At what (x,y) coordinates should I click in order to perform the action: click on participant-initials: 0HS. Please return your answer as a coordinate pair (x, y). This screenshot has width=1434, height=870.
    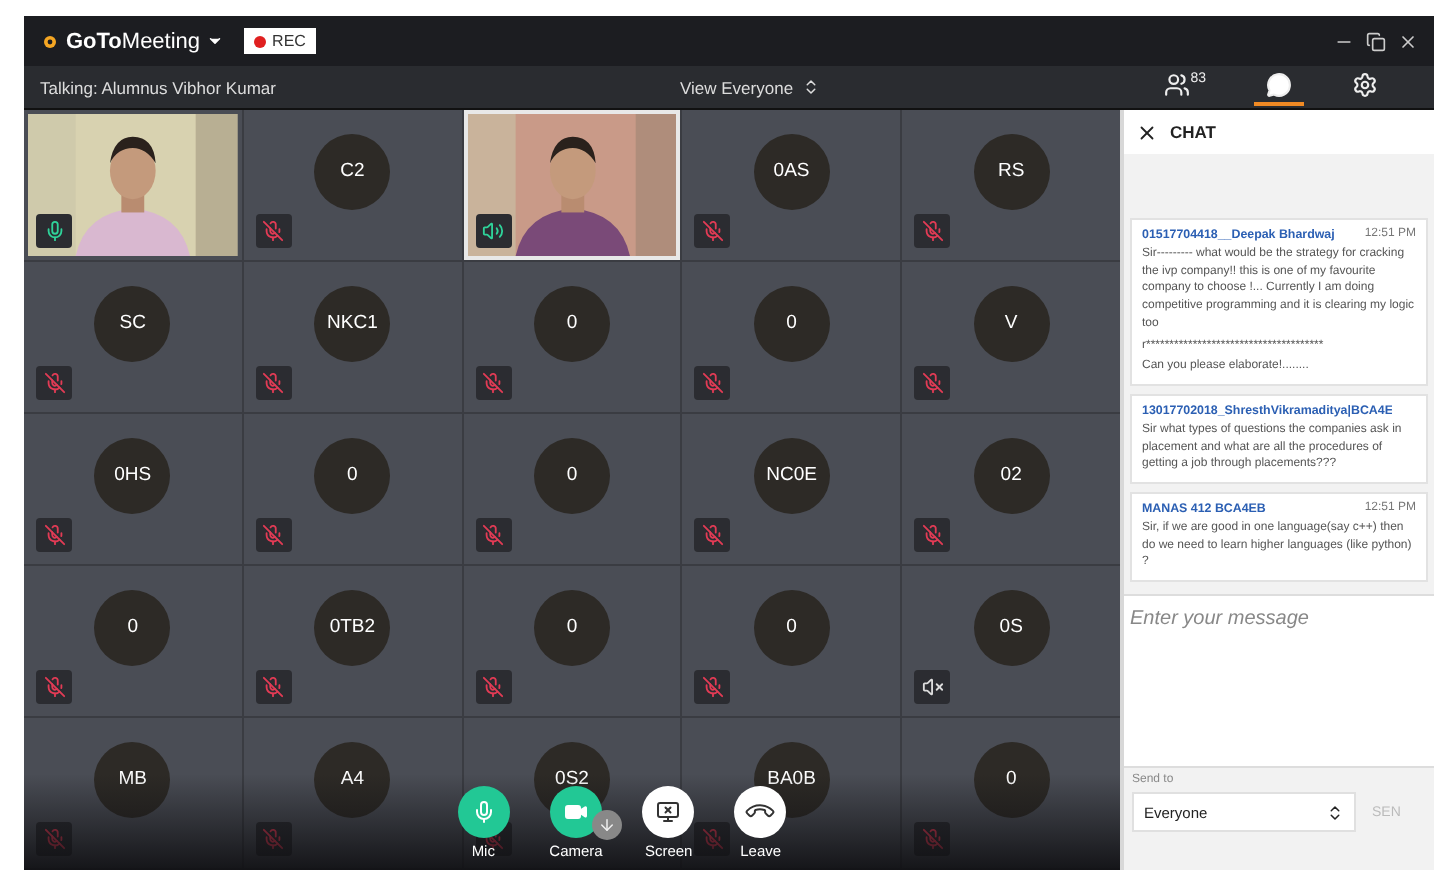
    Looking at the image, I should click on (132, 475).